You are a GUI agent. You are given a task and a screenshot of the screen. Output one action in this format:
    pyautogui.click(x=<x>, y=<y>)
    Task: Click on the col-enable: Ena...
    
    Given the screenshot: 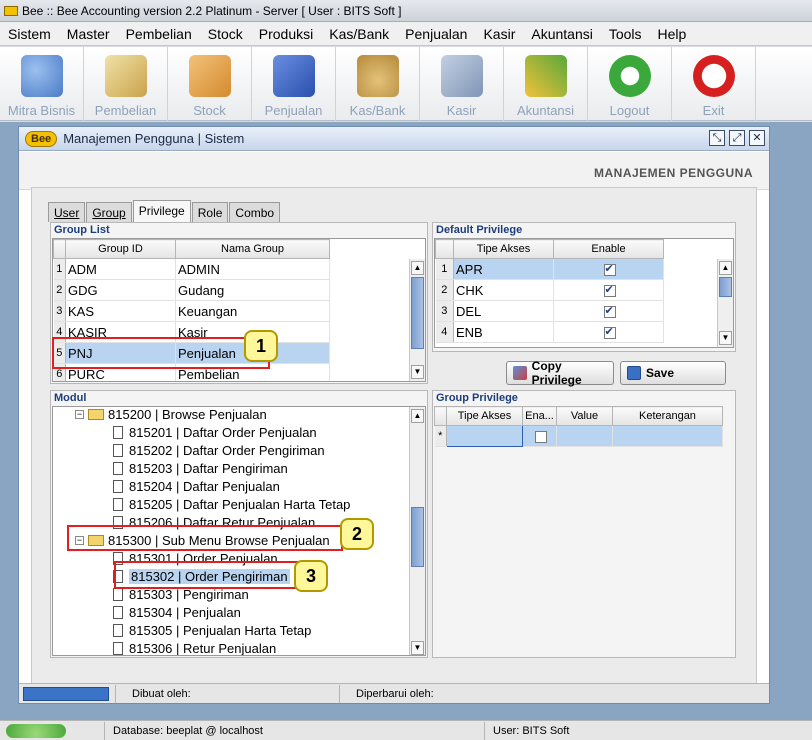 What is the action you would take?
    pyautogui.click(x=539, y=416)
    